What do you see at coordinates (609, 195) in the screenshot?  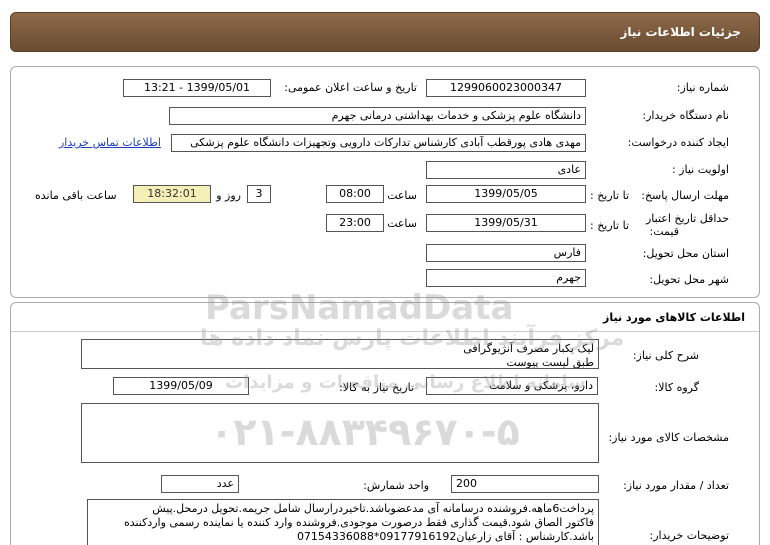 I see `deadline-to-date-label: تا تاریخ :` at bounding box center [609, 195].